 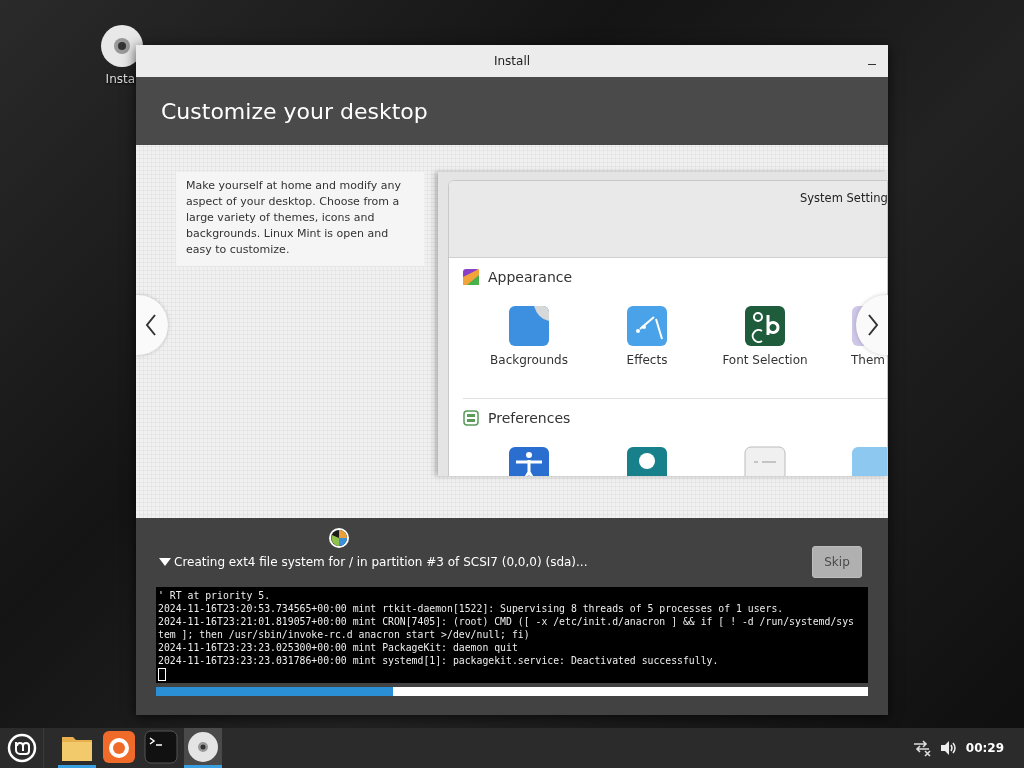 I want to click on browser-icon, so click(x=119, y=746).